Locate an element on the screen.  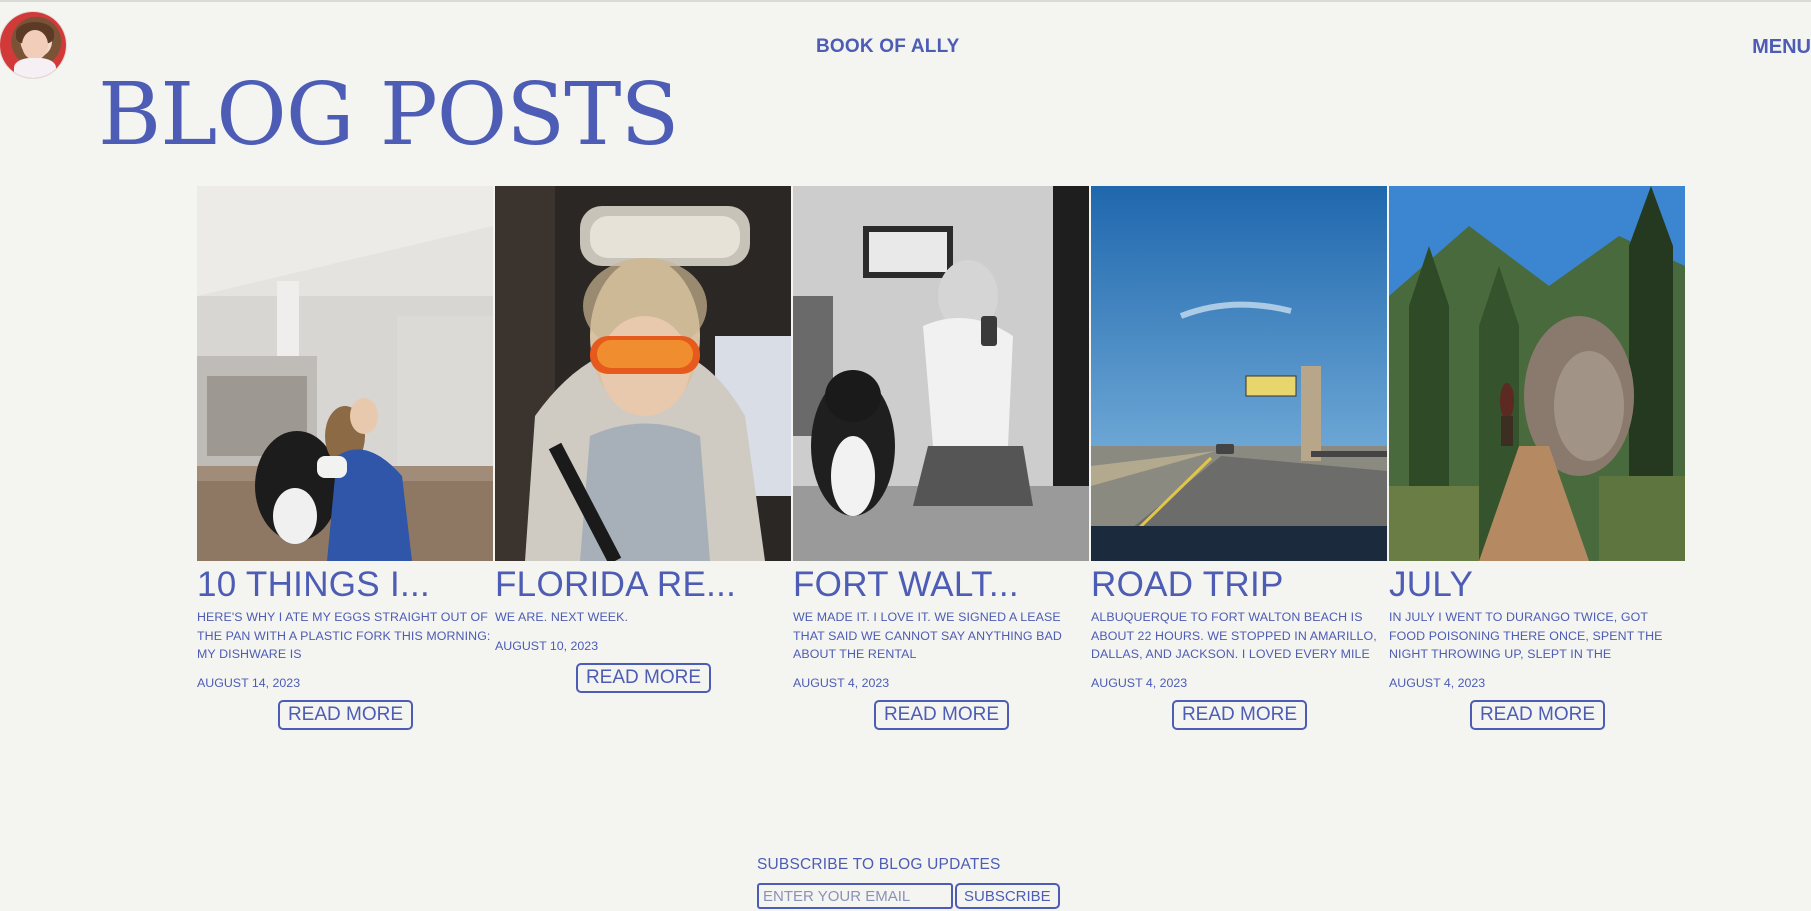
subscribe-form: SUBSCRIBE is located at coordinates (908, 896).